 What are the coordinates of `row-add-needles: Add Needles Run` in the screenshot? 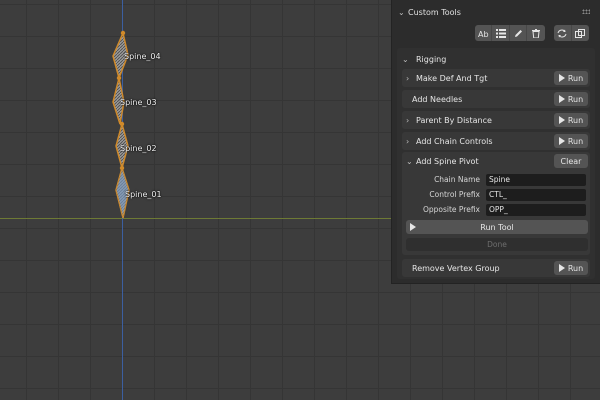 It's located at (496, 99).